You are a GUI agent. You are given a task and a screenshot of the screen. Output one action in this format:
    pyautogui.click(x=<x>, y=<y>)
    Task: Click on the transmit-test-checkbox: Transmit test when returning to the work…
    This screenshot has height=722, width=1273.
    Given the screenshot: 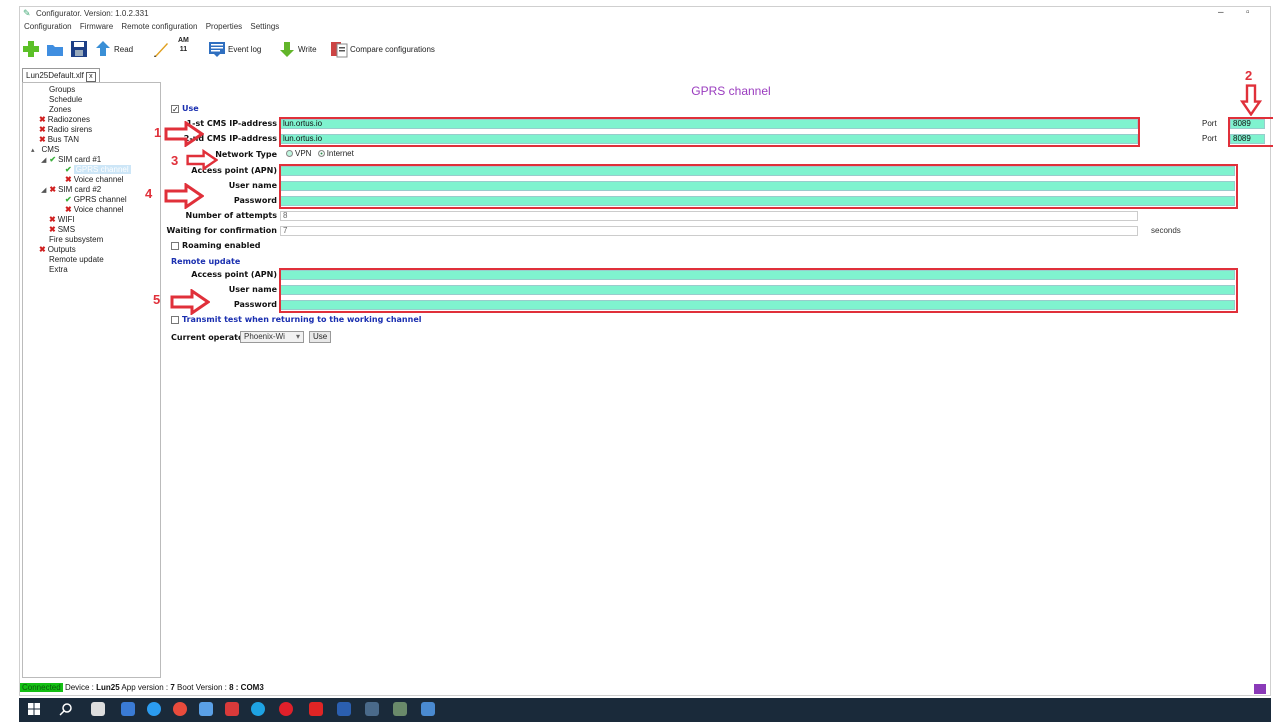 What is the action you would take?
    pyautogui.click(x=296, y=319)
    